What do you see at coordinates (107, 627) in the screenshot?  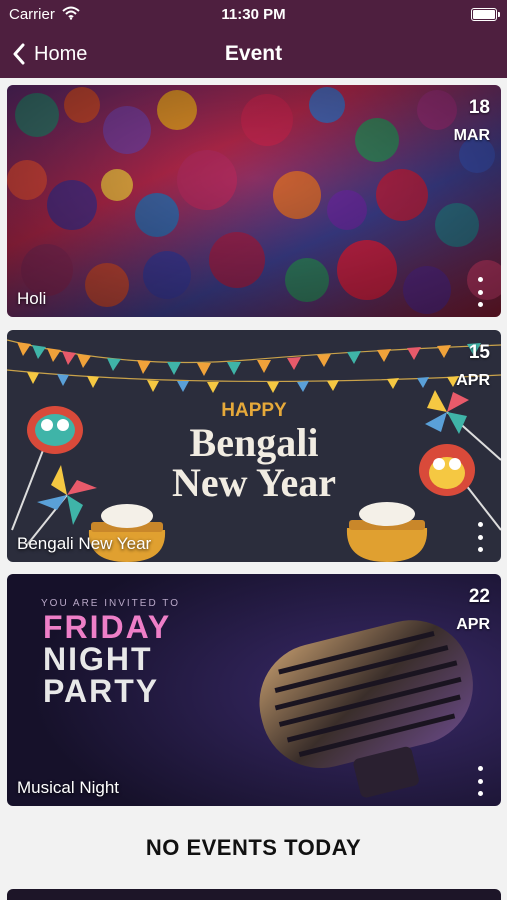 I see `poster-friday-text: FRIDAY` at bounding box center [107, 627].